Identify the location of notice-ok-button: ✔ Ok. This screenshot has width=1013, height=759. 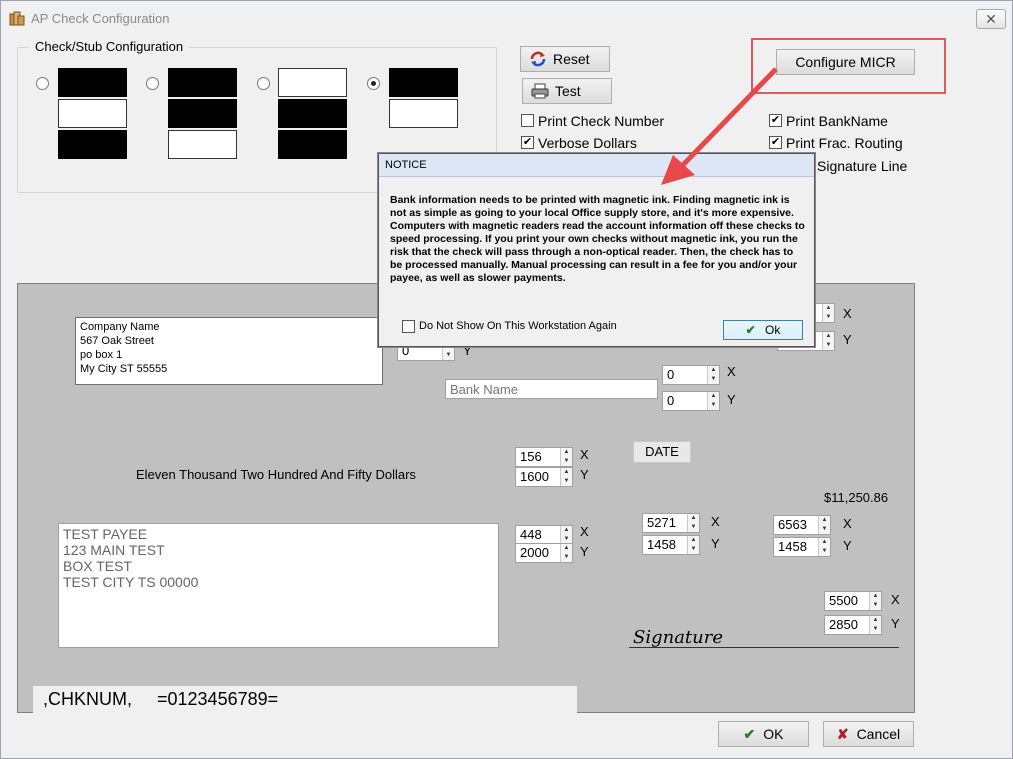
(763, 330).